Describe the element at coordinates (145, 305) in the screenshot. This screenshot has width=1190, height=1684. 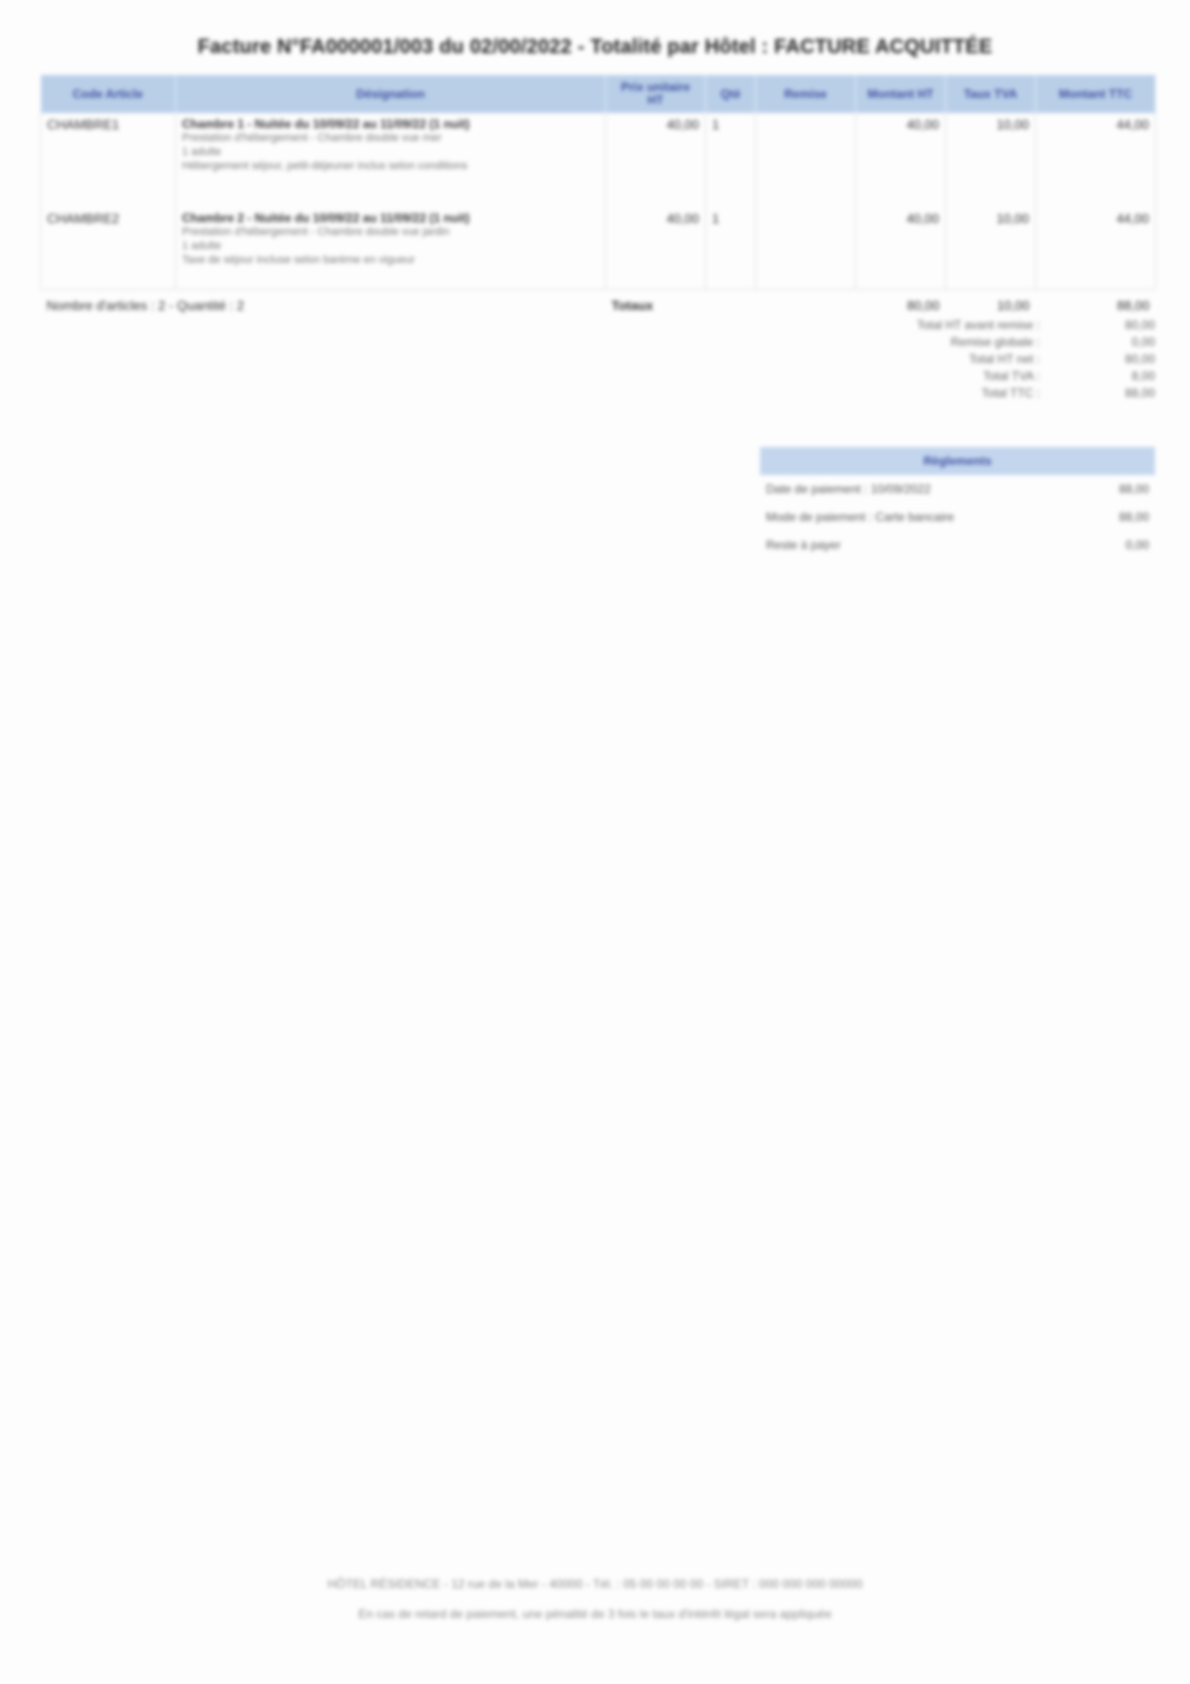
I see `items-count: Nombre d'articles : 2 - Quantité : 2` at that location.